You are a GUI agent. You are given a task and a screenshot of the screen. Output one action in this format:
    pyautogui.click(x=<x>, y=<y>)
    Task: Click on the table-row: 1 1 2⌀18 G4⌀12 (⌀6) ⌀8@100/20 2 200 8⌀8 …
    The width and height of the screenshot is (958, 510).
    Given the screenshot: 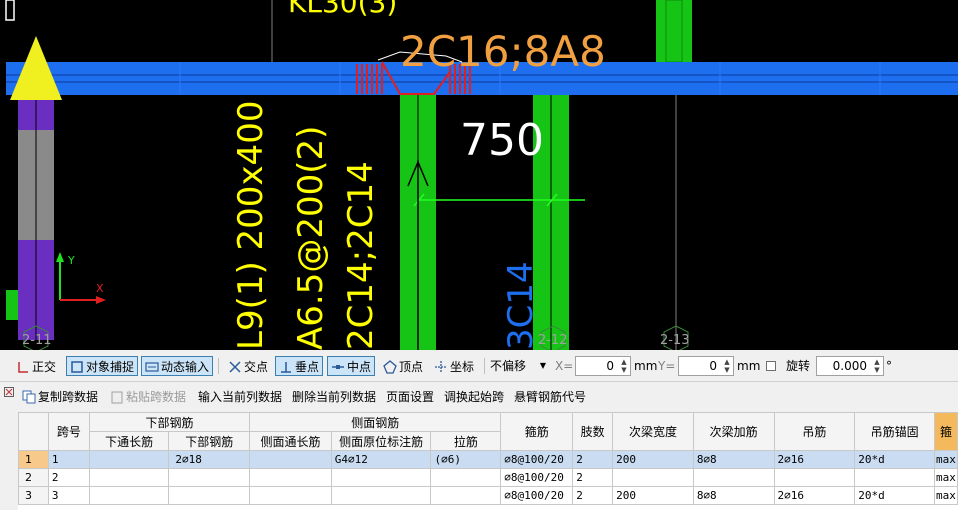 What is the action you would take?
    pyautogui.click(x=488, y=459)
    